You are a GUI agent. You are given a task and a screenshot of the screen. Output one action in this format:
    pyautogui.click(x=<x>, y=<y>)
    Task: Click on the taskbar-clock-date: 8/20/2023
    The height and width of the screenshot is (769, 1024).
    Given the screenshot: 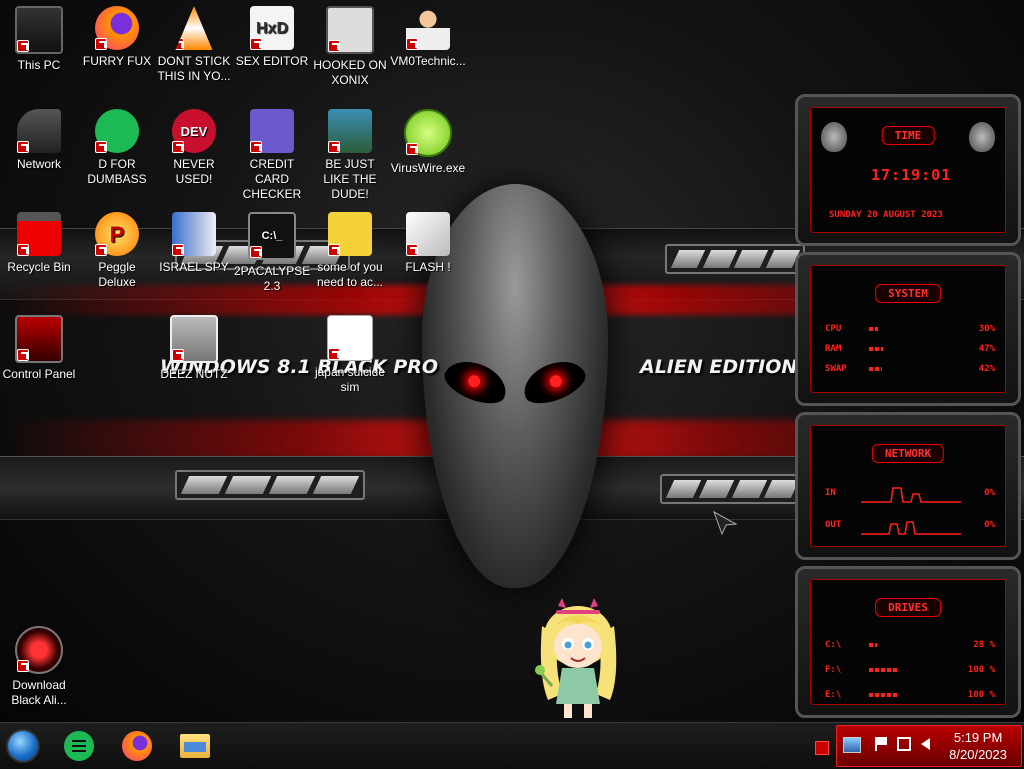 What is the action you would take?
    pyautogui.click(x=978, y=754)
    